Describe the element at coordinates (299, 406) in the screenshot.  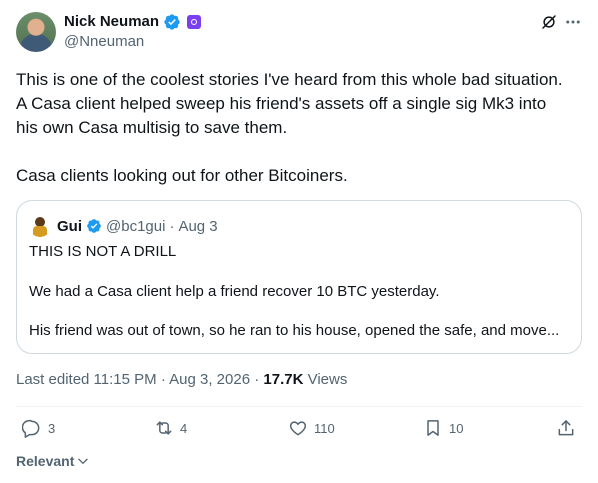
I see `divider` at that location.